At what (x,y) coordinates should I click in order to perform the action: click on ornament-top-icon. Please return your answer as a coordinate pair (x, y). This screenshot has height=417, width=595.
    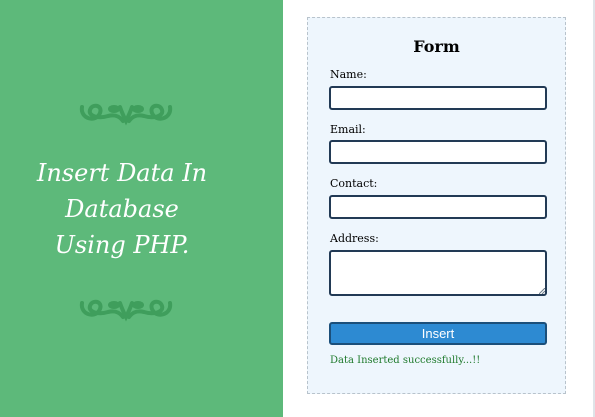
    Looking at the image, I should click on (126, 114).